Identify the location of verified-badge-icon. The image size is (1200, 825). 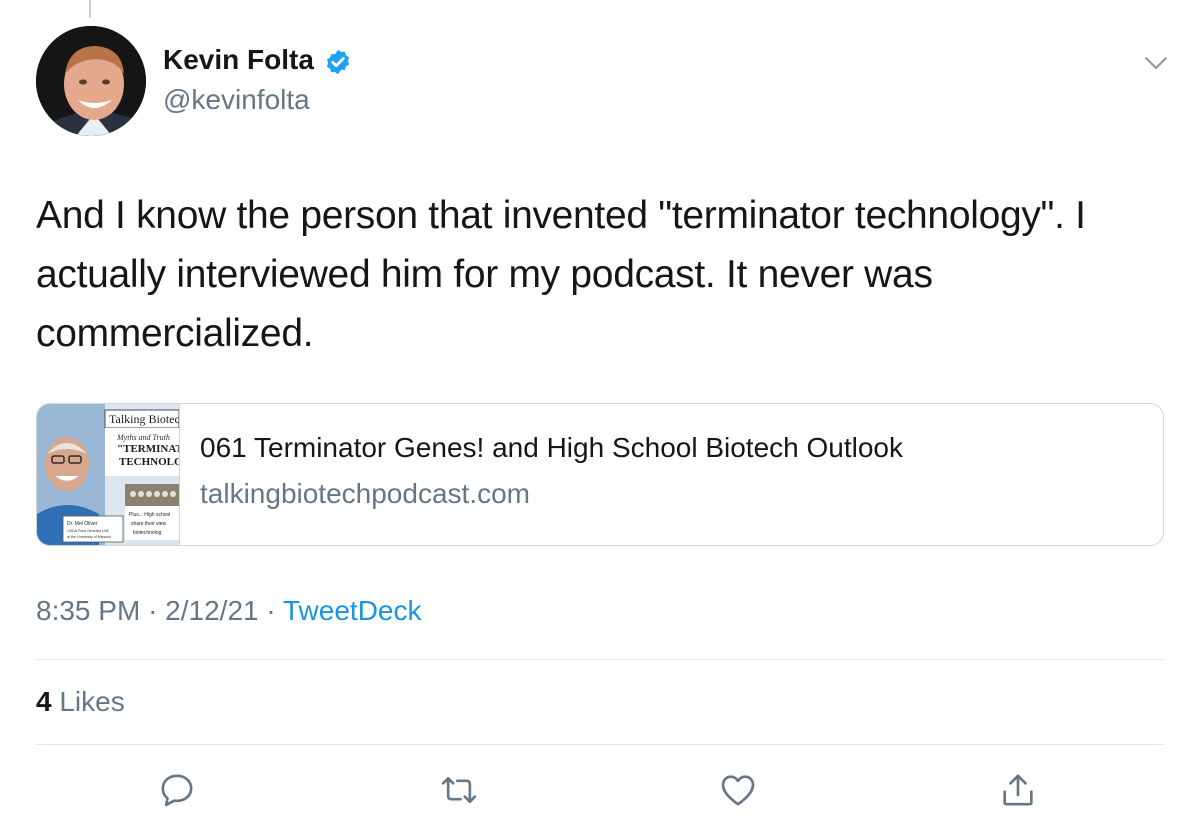
(338, 62).